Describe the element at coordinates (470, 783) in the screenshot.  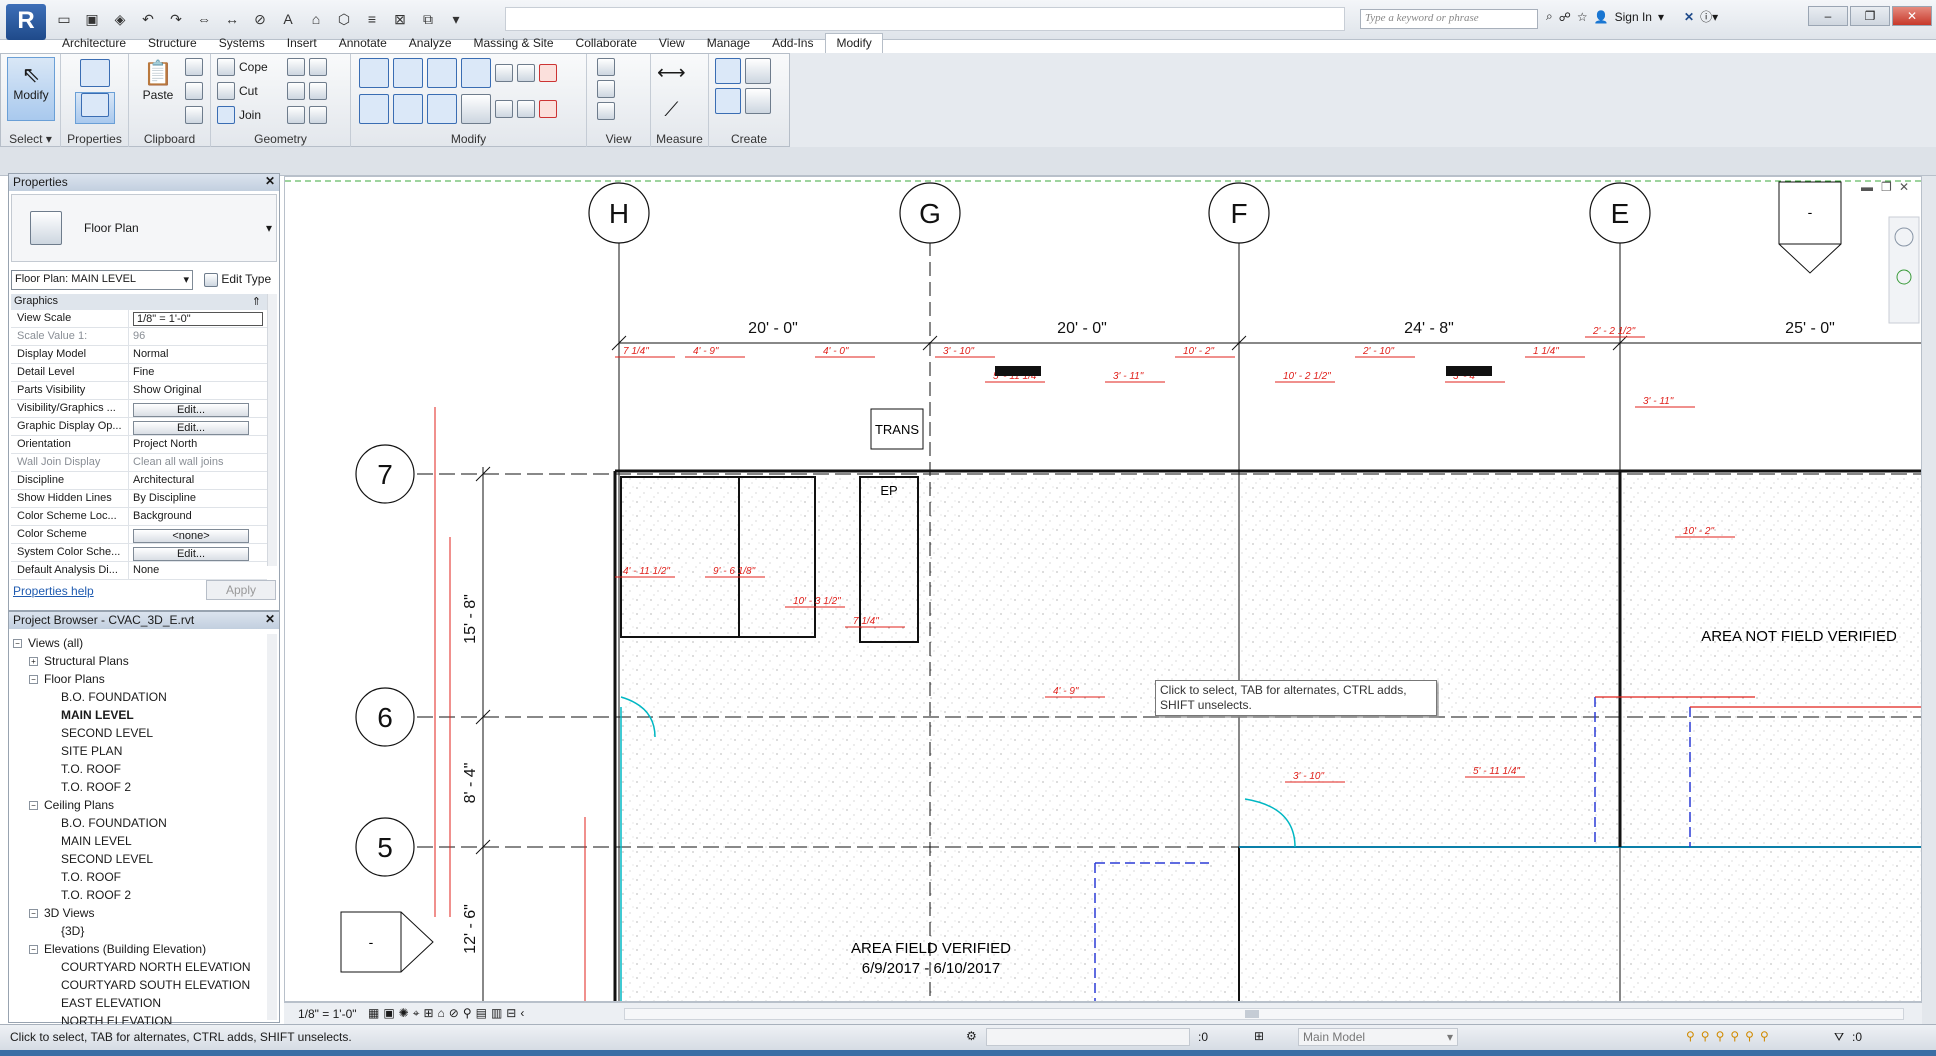
I see `dimension-text: 8' - 4"` at that location.